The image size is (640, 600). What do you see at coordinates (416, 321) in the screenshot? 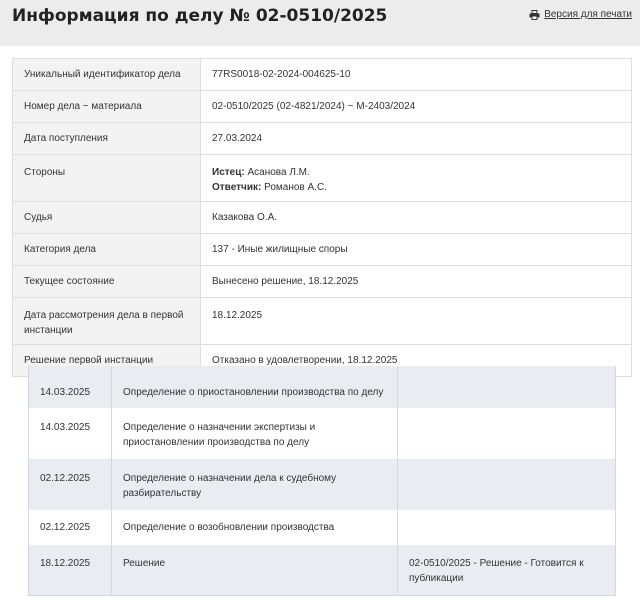
I see `info-value: 18.12.2025` at bounding box center [416, 321].